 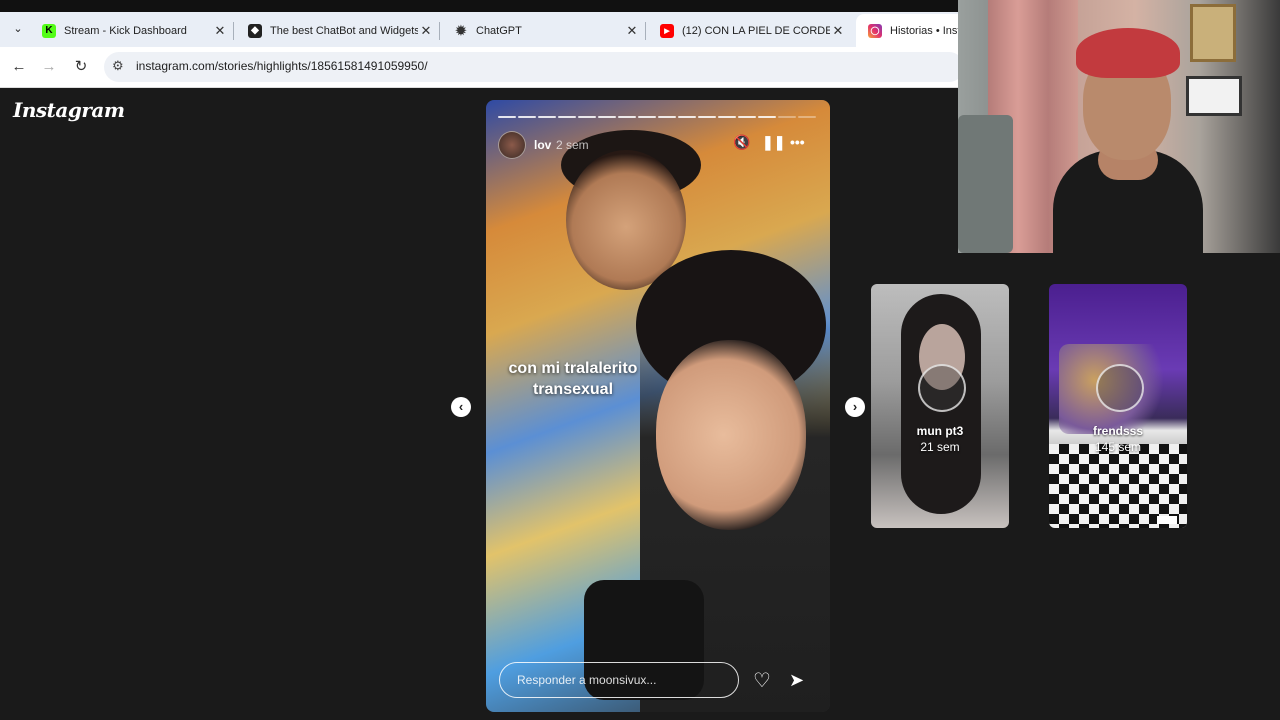 I want to click on tab-title: Stream - Kick Dashboard, so click(x=125, y=30).